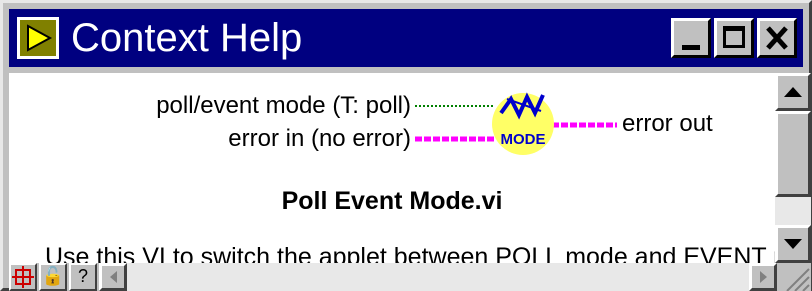  I want to click on close-button, so click(777, 38).